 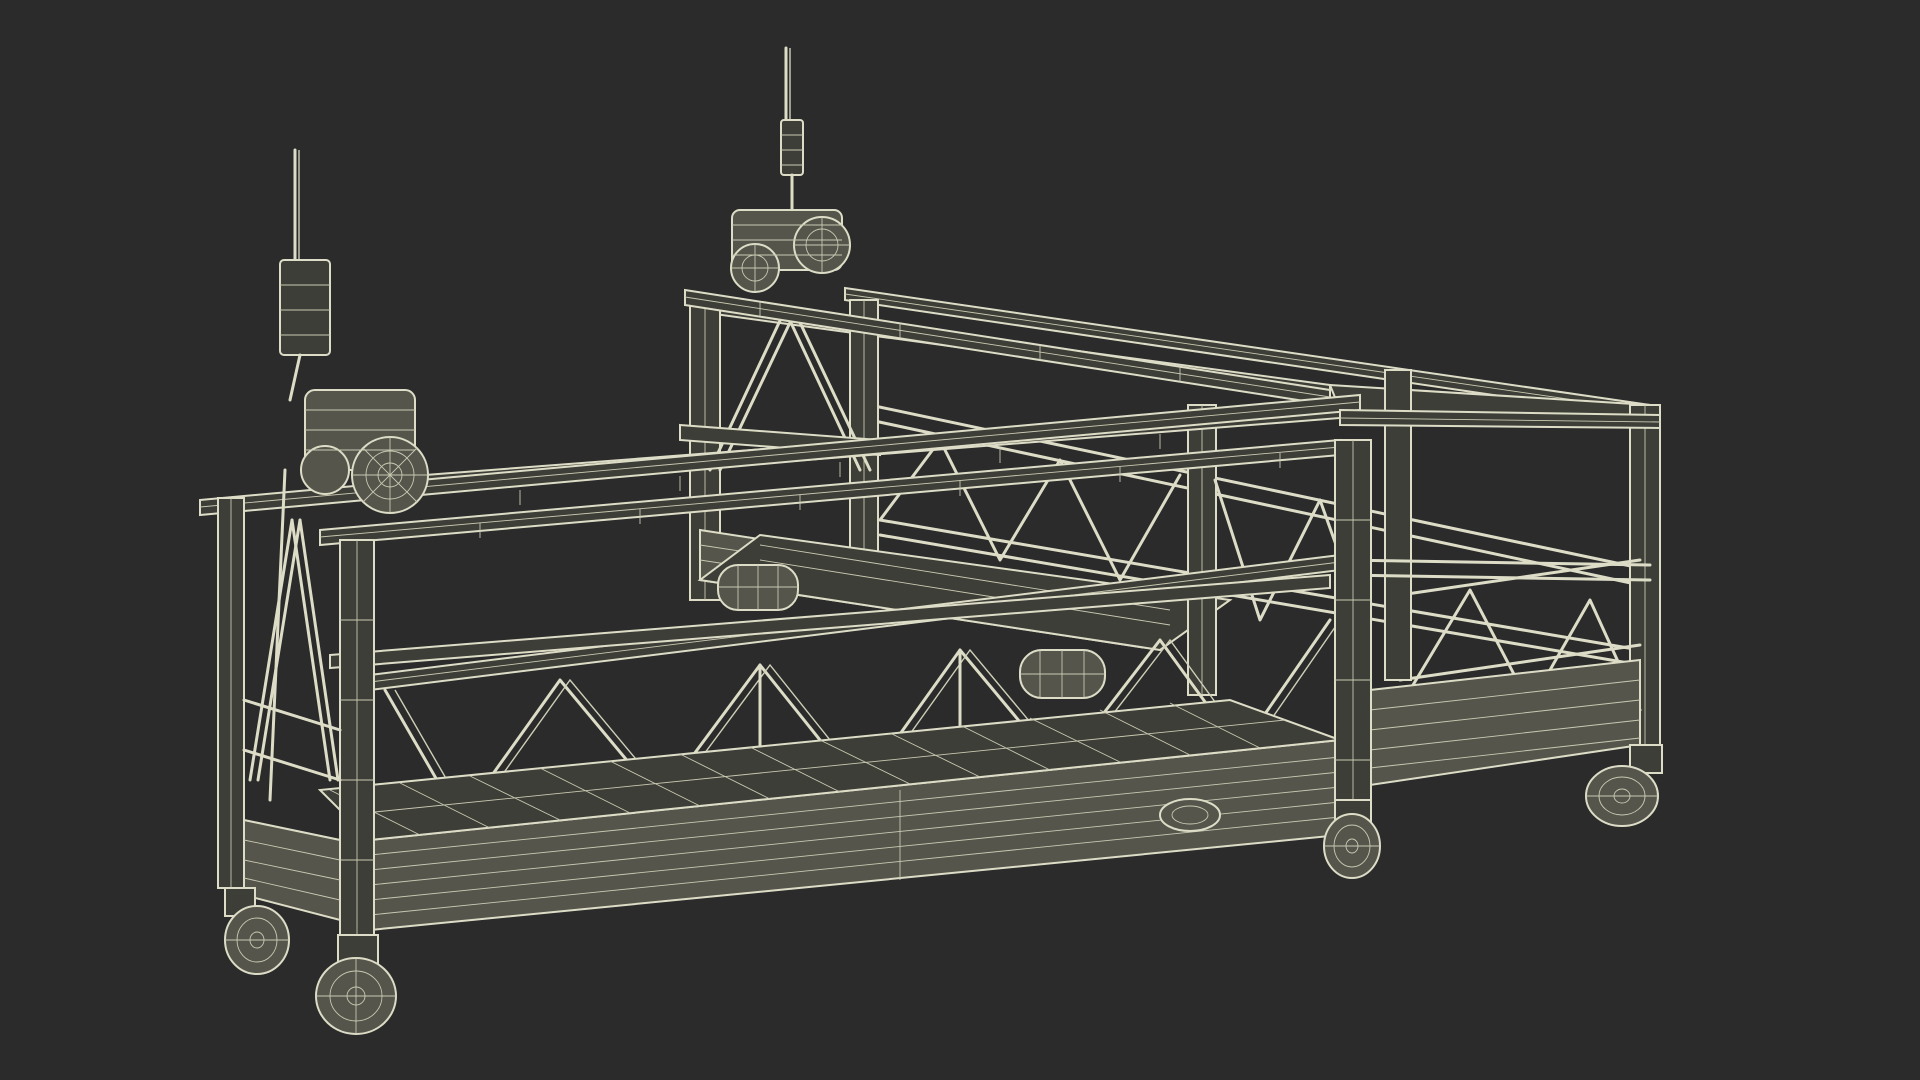 I want to click on roller-left, so click(x=758, y=587).